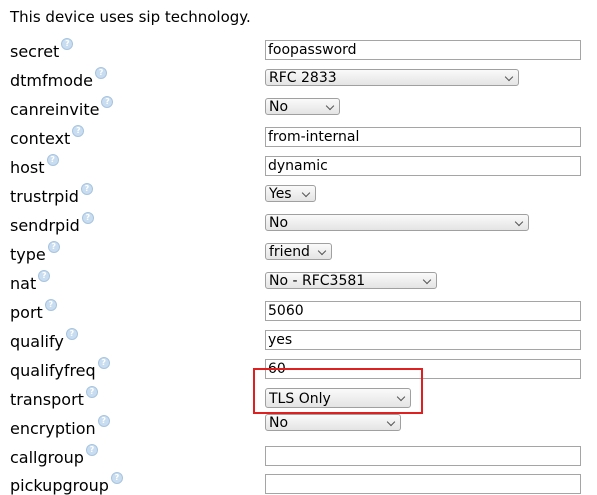 This screenshot has height=495, width=597. What do you see at coordinates (423, 311) in the screenshot?
I see `port-input: 5060` at bounding box center [423, 311].